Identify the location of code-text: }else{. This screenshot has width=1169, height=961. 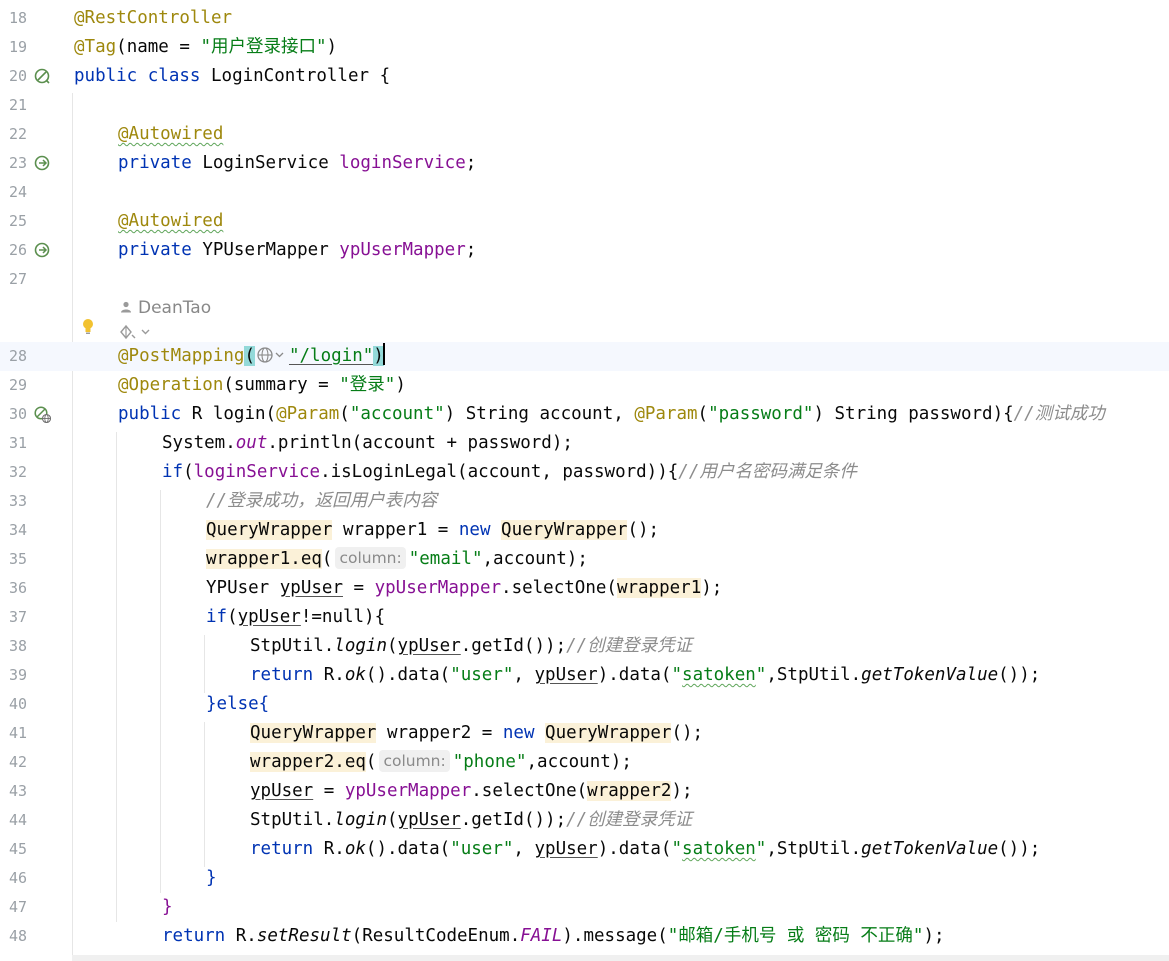
(238, 704).